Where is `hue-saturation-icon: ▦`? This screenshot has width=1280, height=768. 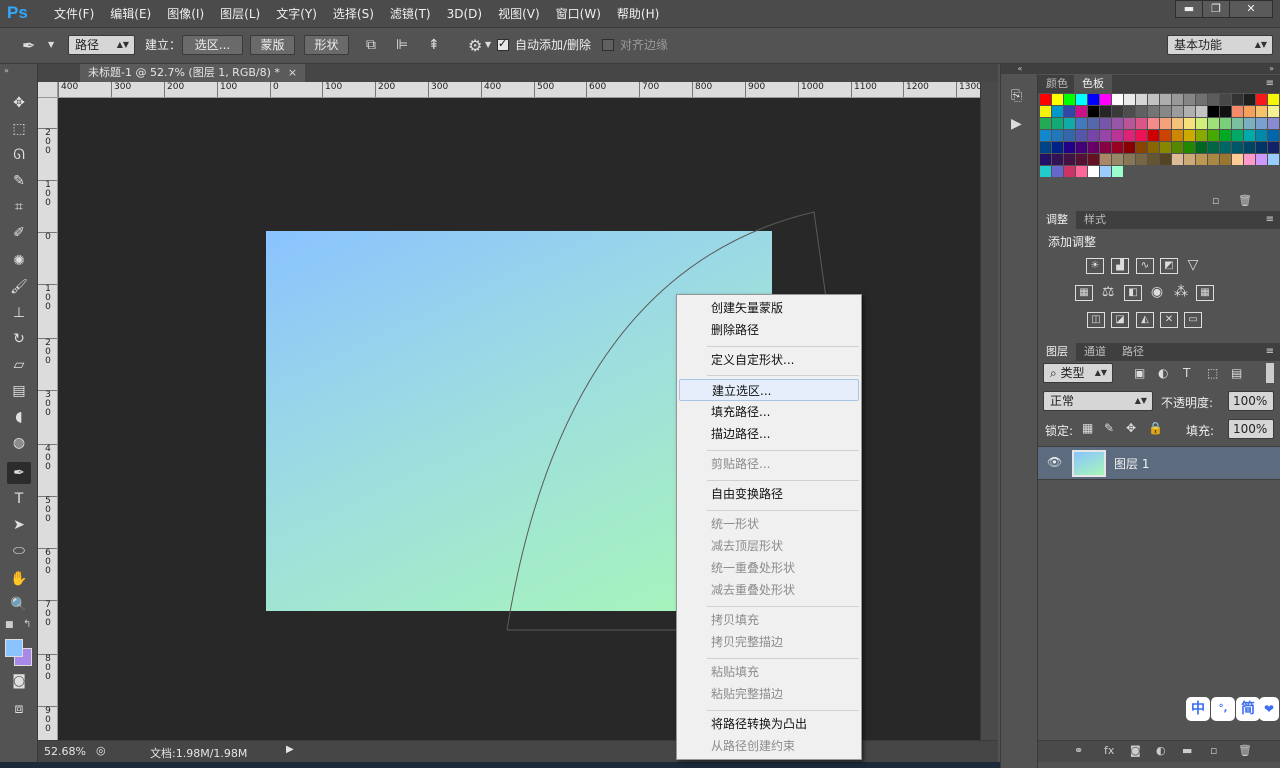 hue-saturation-icon: ▦ is located at coordinates (1084, 293).